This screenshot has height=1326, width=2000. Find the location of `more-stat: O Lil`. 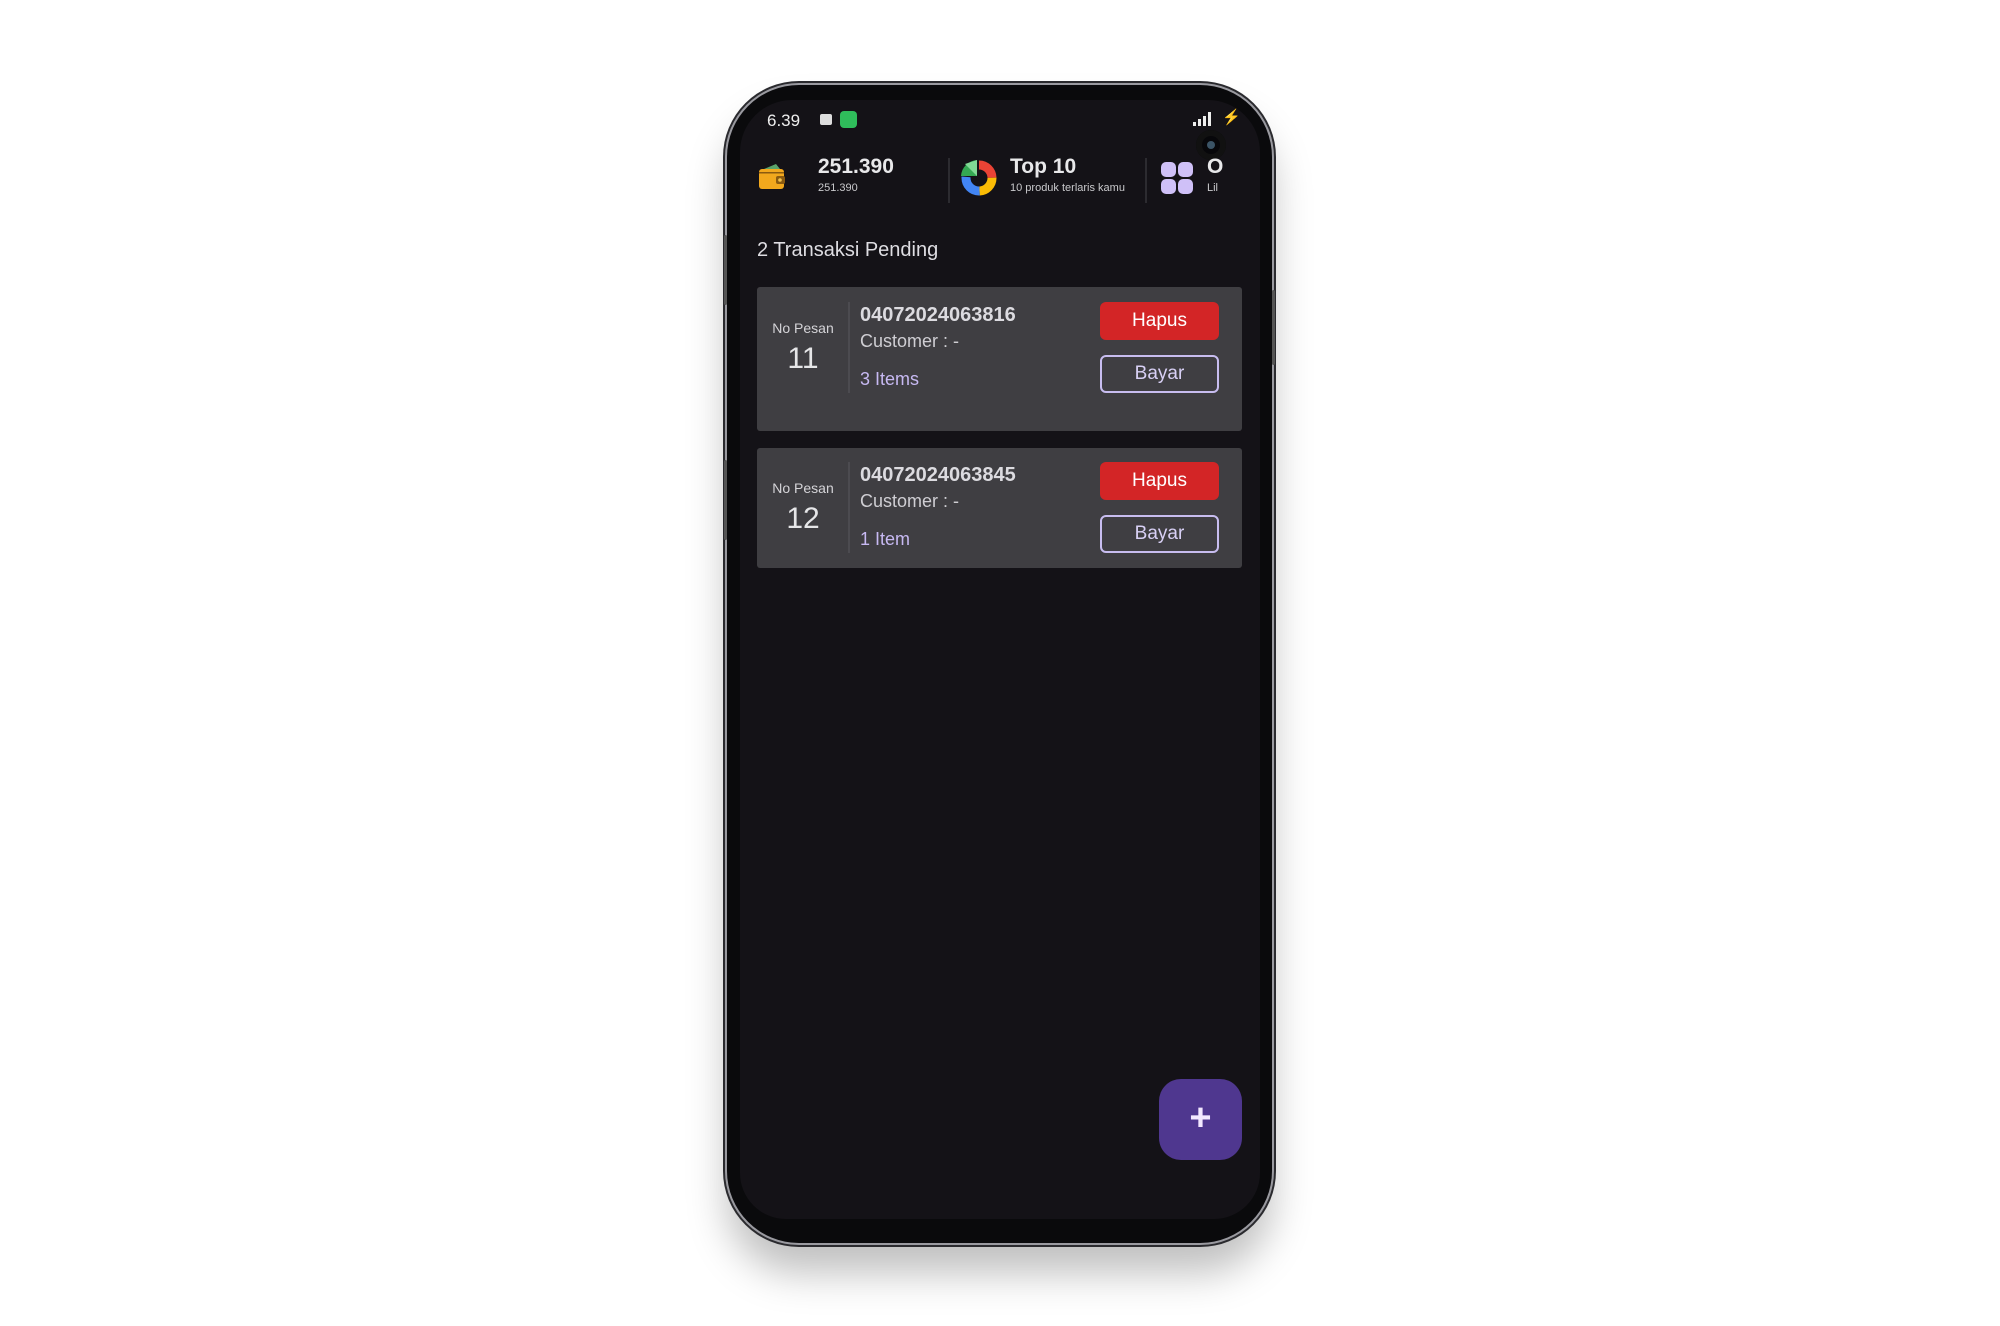

more-stat: O Lil is located at coordinates (1233, 174).